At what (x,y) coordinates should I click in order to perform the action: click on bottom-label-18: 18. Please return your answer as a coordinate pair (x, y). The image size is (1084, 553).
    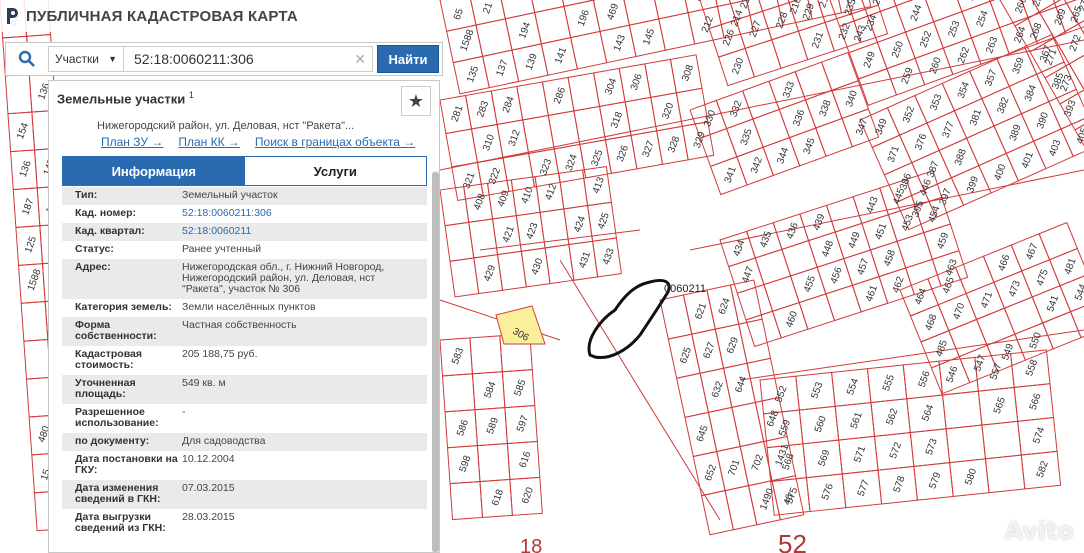
    Looking at the image, I should click on (531, 544).